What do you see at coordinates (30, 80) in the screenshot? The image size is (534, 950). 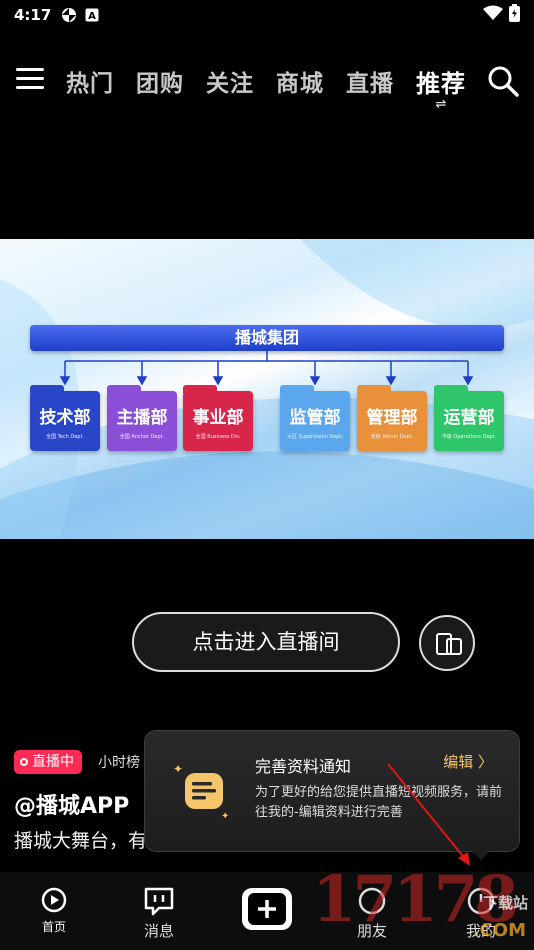 I see `menu-icon` at bounding box center [30, 80].